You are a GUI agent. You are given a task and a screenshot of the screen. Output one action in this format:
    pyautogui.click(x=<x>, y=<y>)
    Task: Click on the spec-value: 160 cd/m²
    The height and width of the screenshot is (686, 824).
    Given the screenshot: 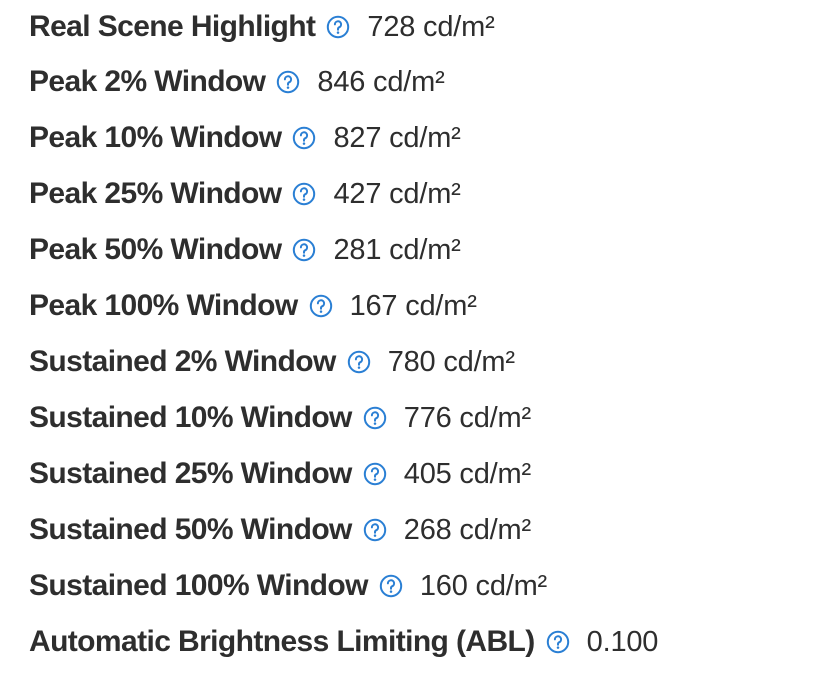 What is the action you would take?
    pyautogui.click(x=483, y=585)
    